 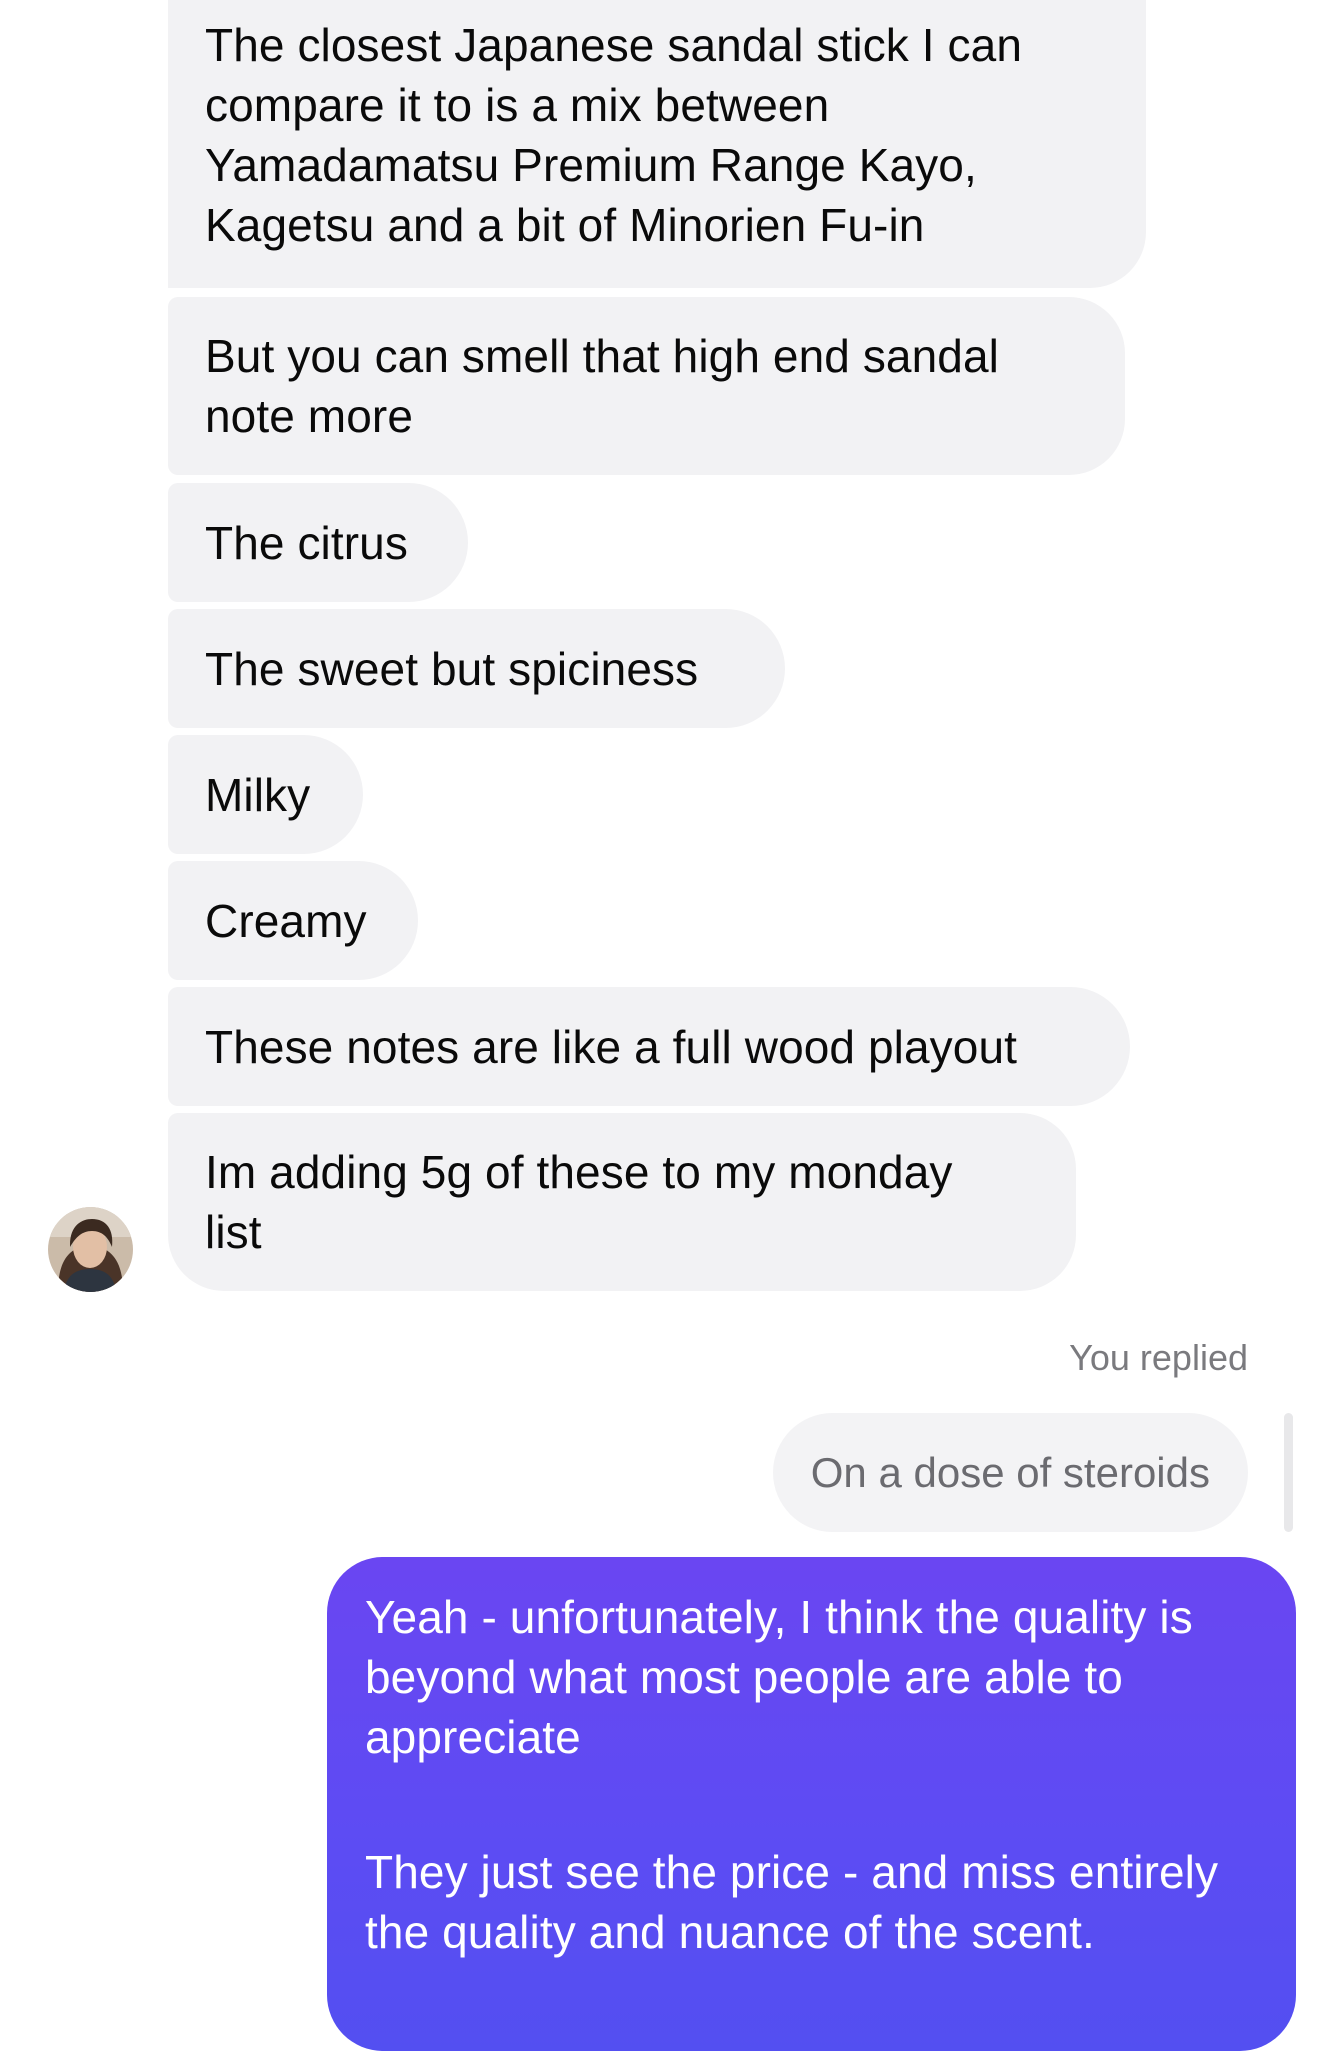 What do you see at coordinates (286, 920) in the screenshot?
I see `message-text: Creamy` at bounding box center [286, 920].